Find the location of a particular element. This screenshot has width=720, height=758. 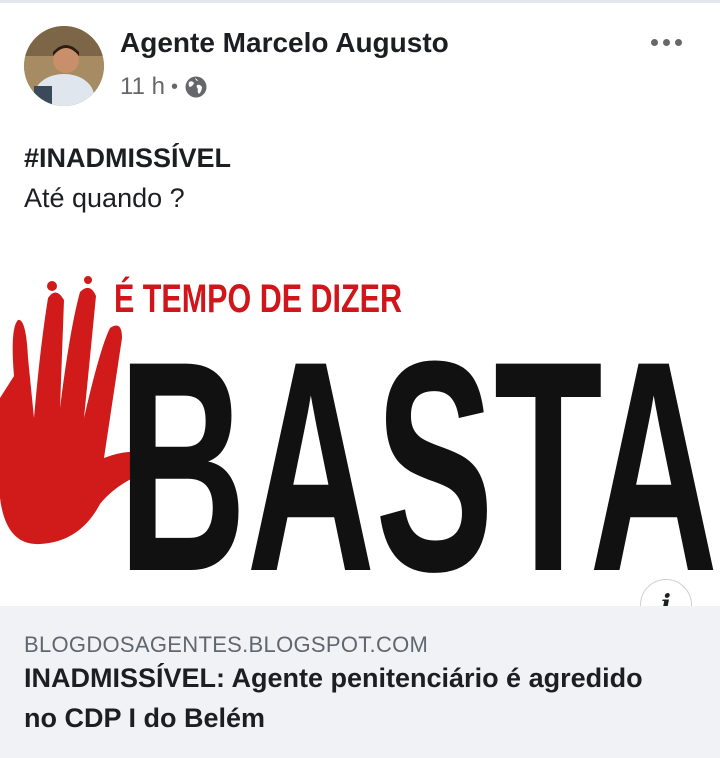

avatar is located at coordinates (64, 66).